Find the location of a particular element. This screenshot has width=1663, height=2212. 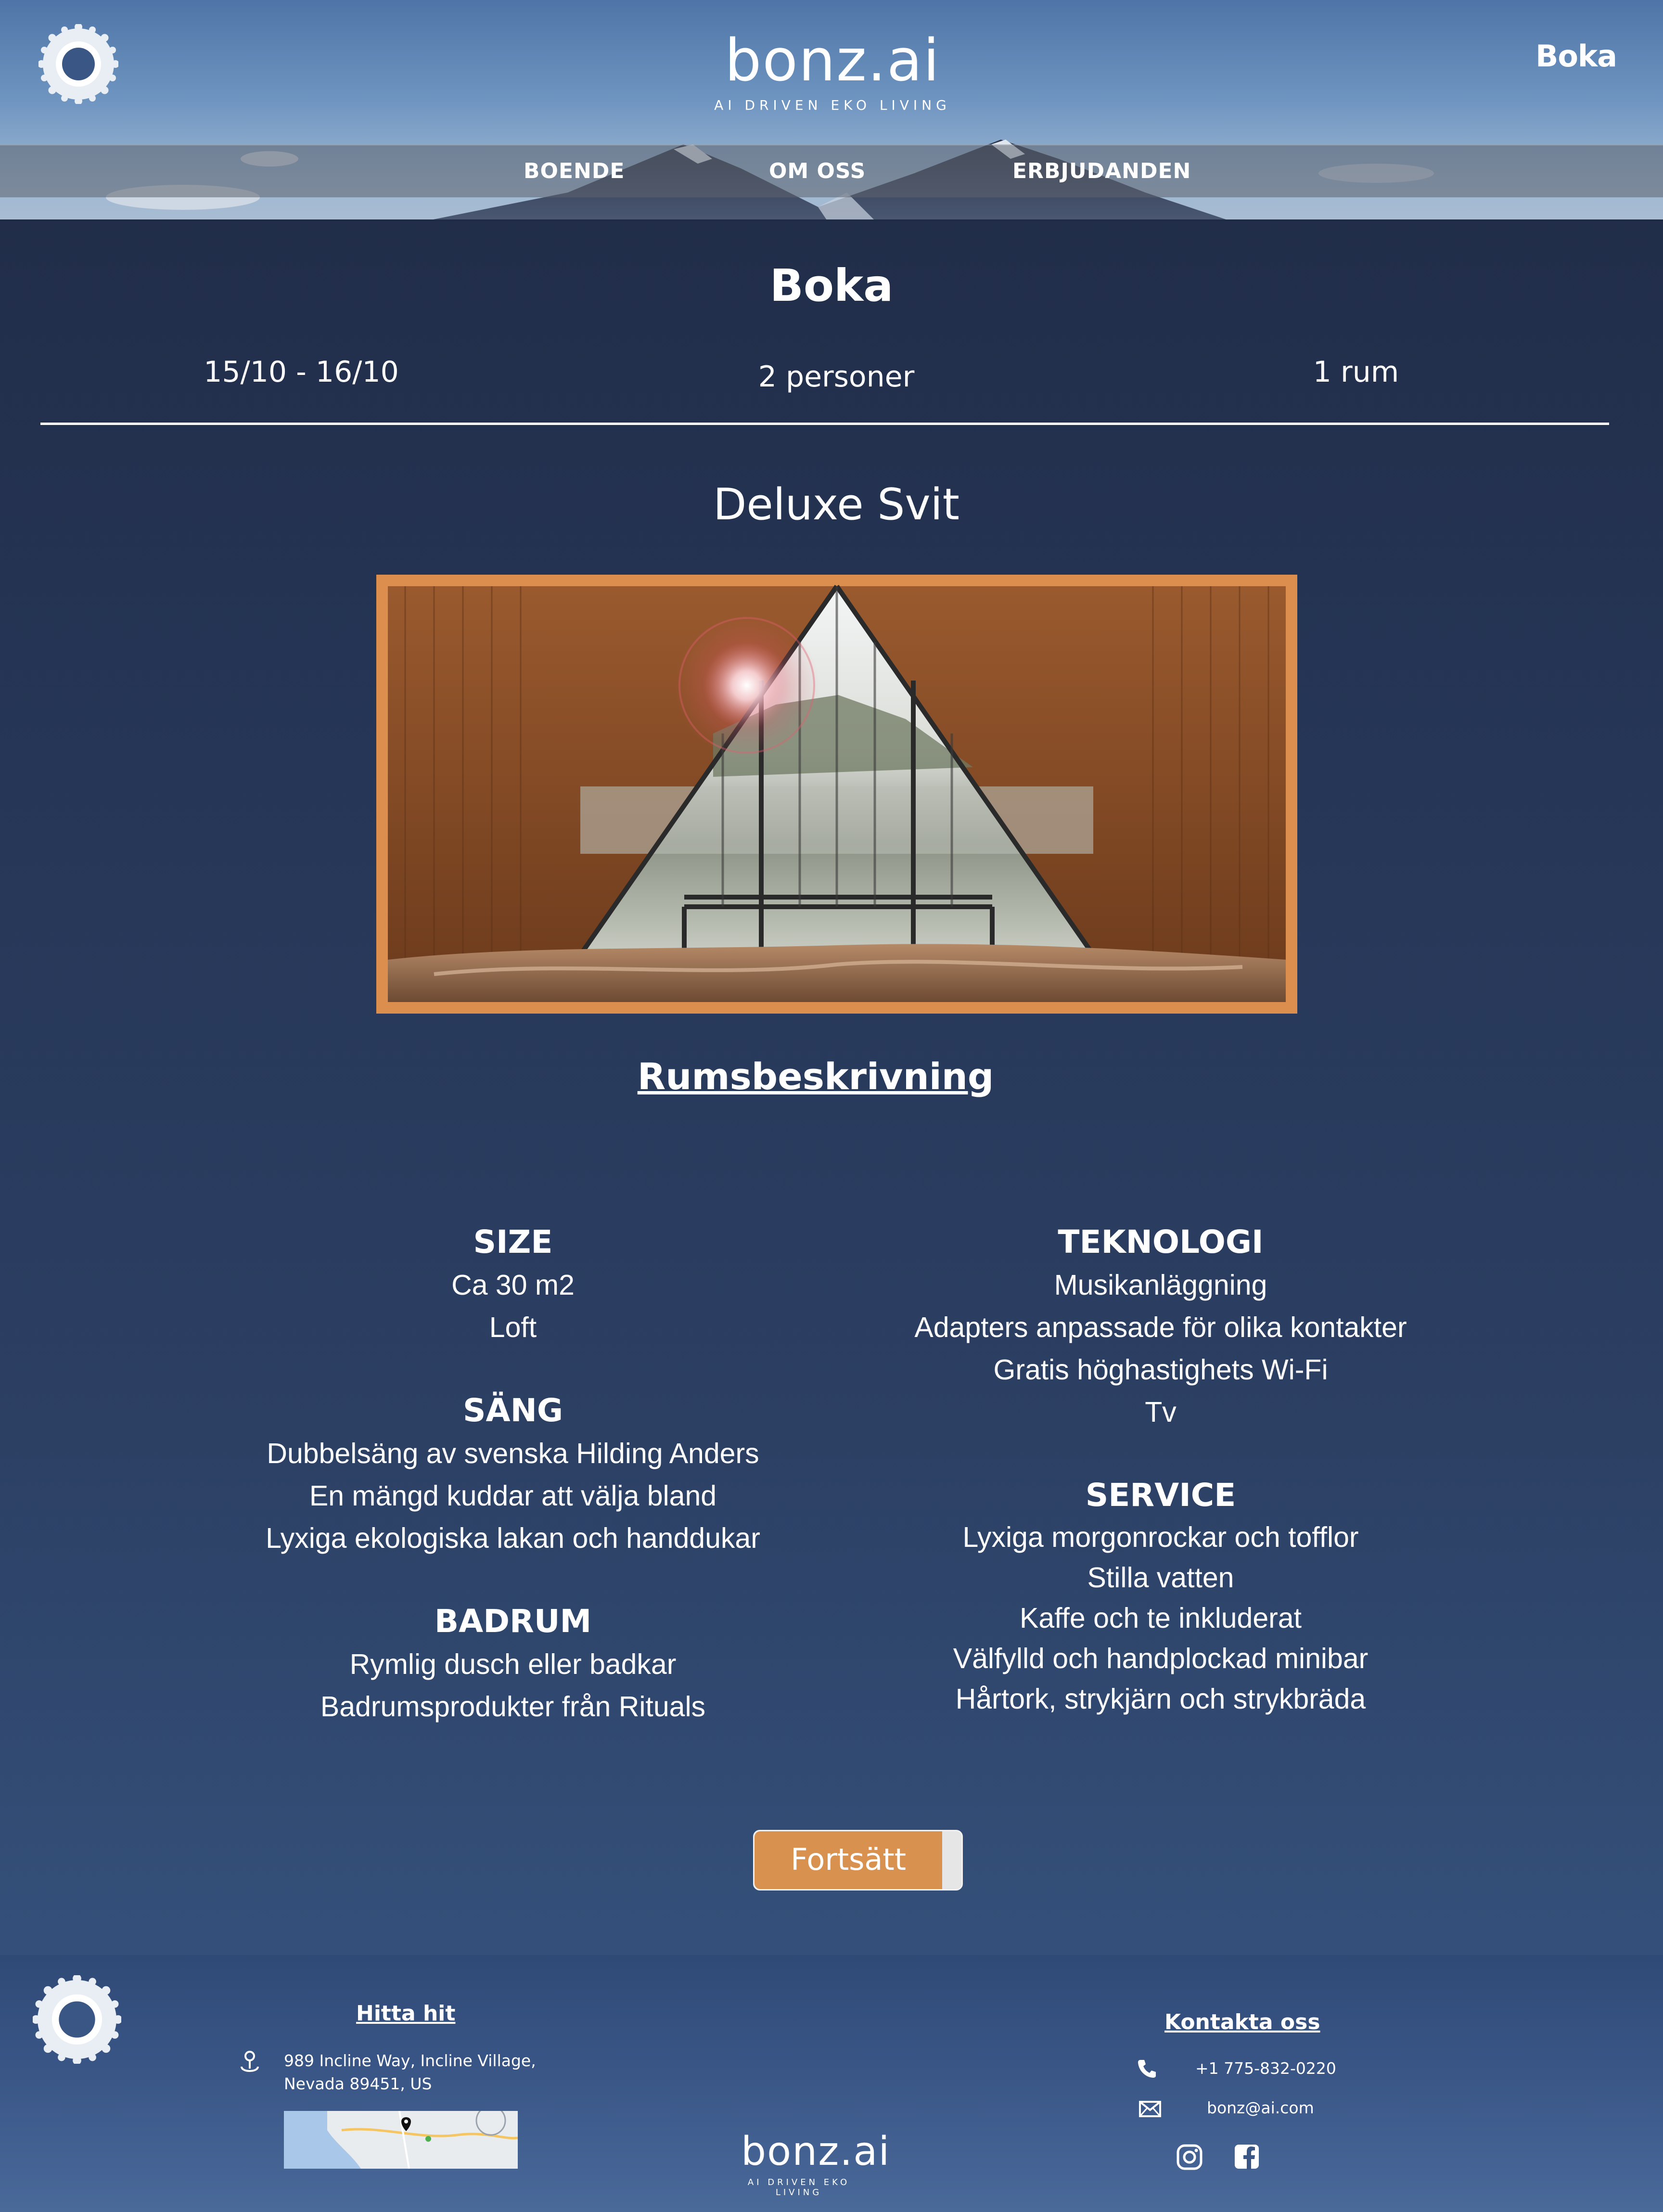

instagram-icon is located at coordinates (1190, 2157).